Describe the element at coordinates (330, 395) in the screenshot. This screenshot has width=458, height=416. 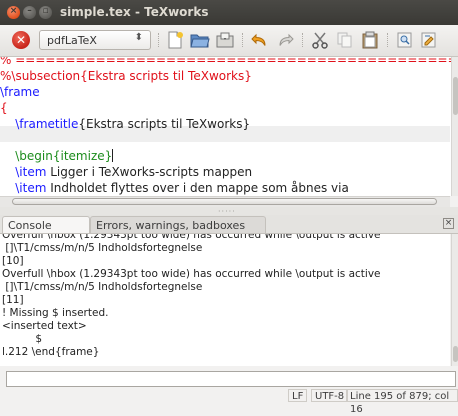
I see `encoding-indicator: UTF-8` at that location.